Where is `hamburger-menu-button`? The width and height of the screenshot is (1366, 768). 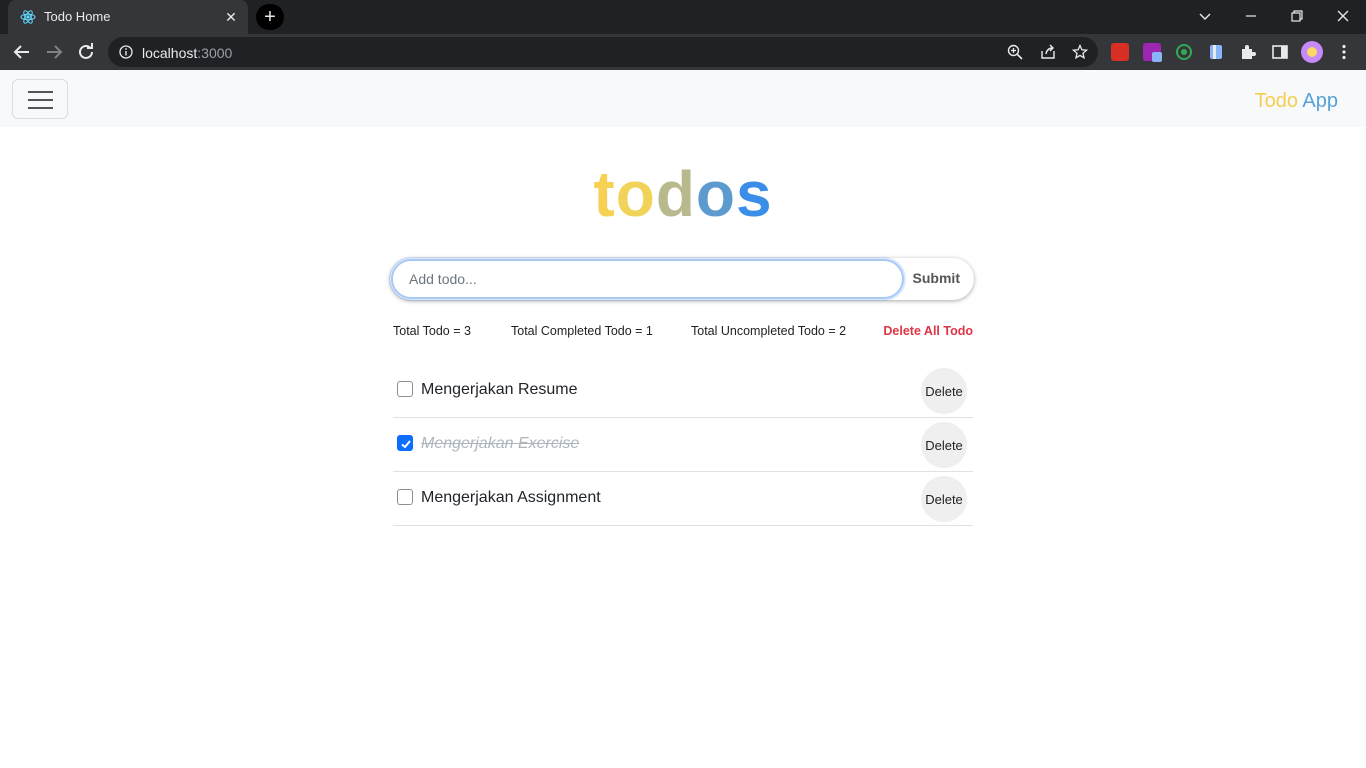 hamburger-menu-button is located at coordinates (40, 99).